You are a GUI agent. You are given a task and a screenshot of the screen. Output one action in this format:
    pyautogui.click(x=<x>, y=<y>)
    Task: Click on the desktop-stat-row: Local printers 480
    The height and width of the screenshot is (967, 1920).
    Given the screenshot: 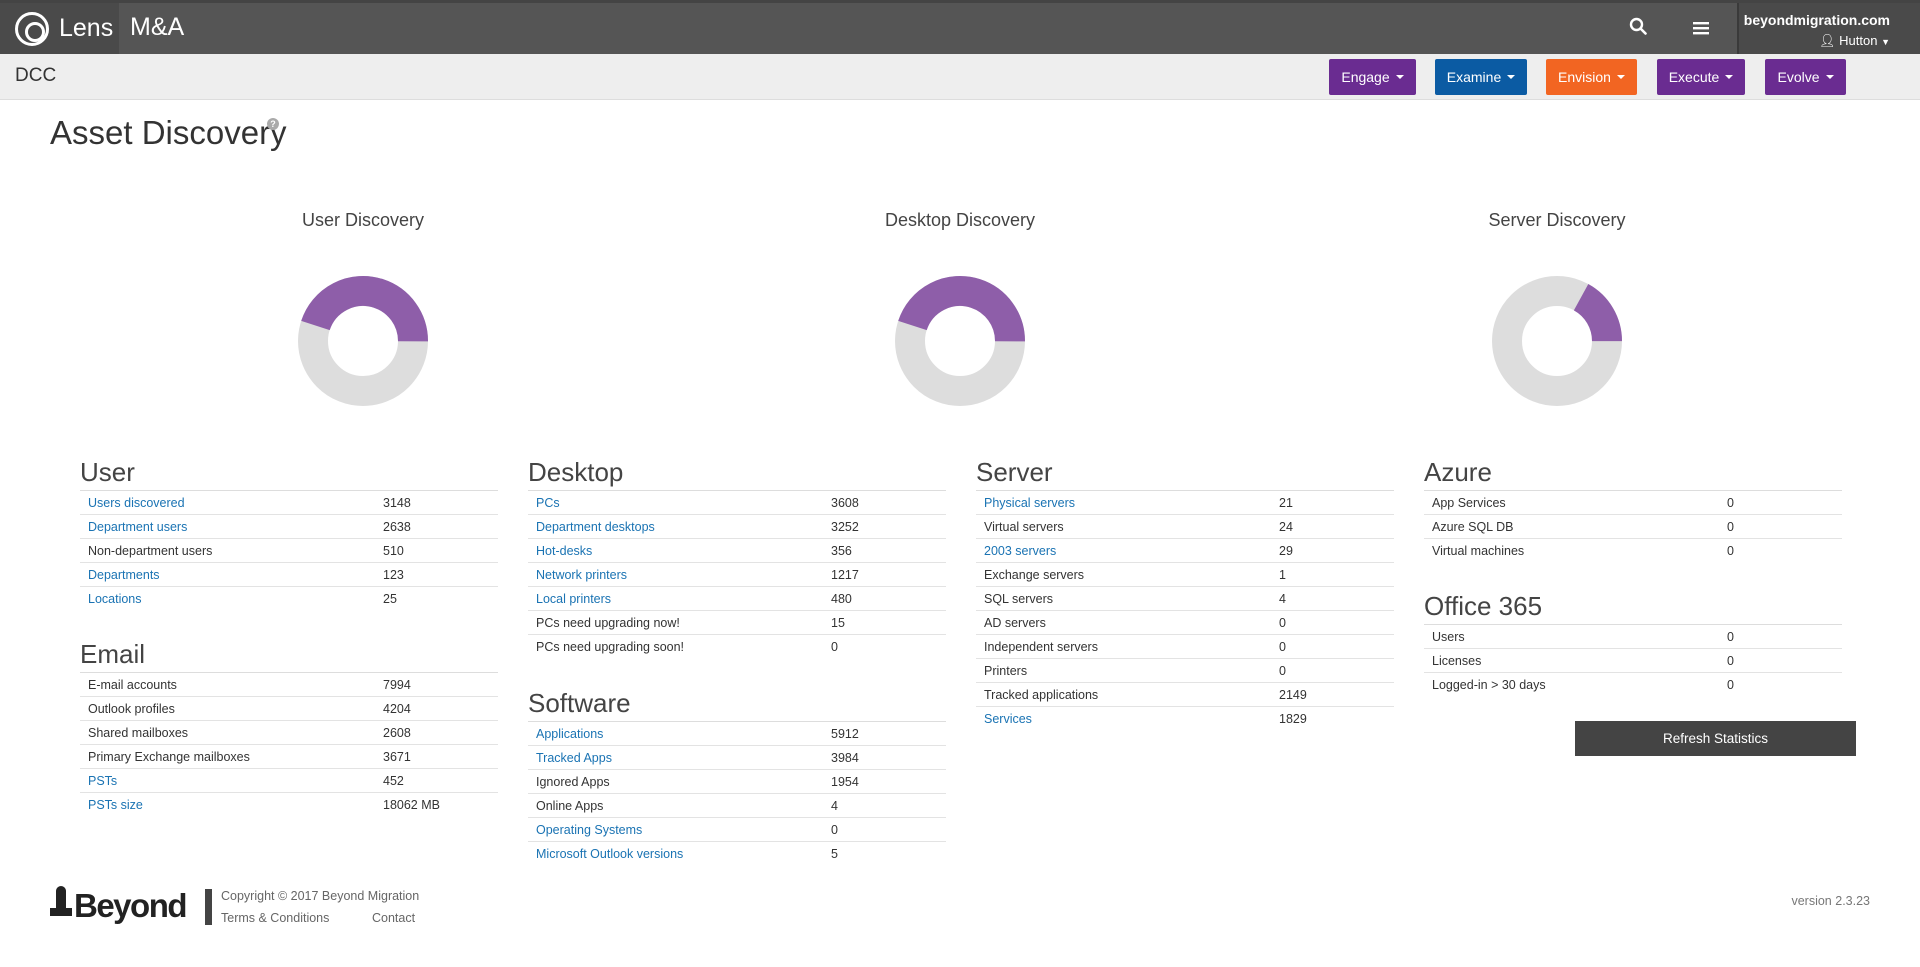 What is the action you would take?
    pyautogui.click(x=737, y=599)
    